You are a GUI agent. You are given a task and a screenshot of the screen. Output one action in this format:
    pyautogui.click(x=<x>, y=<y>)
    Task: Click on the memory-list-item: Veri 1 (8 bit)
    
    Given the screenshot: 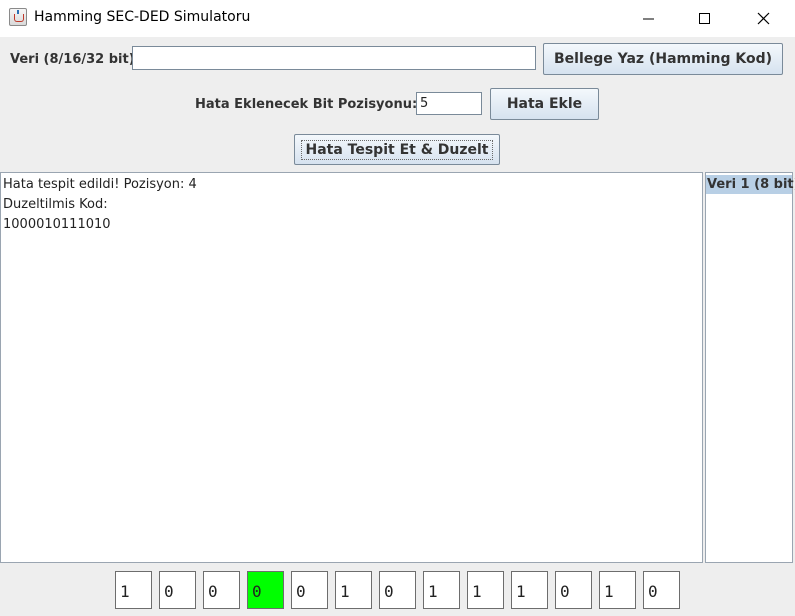 What is the action you would take?
    pyautogui.click(x=750, y=184)
    